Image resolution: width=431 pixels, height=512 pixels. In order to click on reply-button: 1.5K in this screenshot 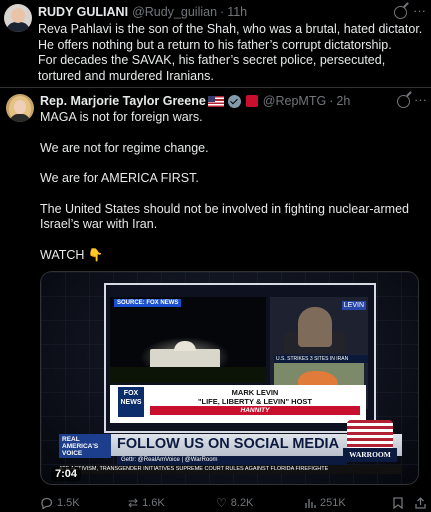, I will do `click(60, 503)`.